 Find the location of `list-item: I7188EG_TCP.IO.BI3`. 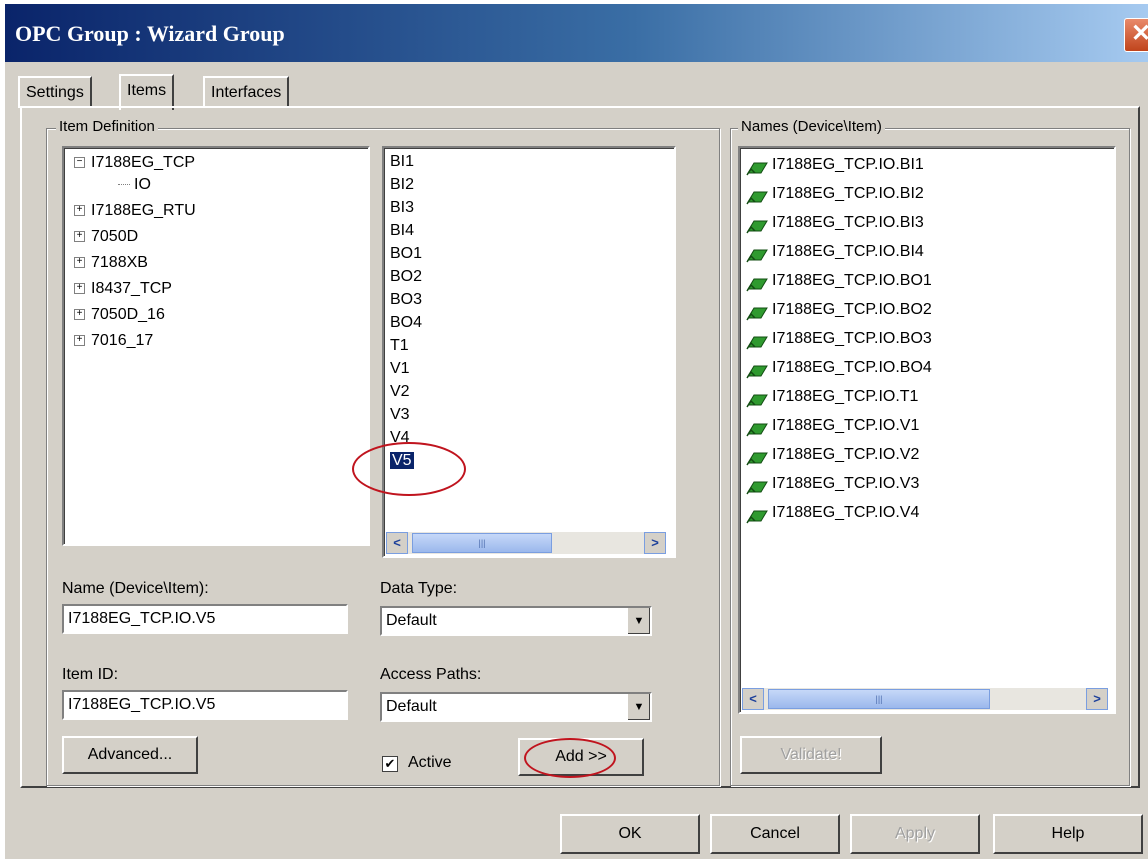

list-item: I7188EG_TCP.IO.BI3 is located at coordinates (835, 222).